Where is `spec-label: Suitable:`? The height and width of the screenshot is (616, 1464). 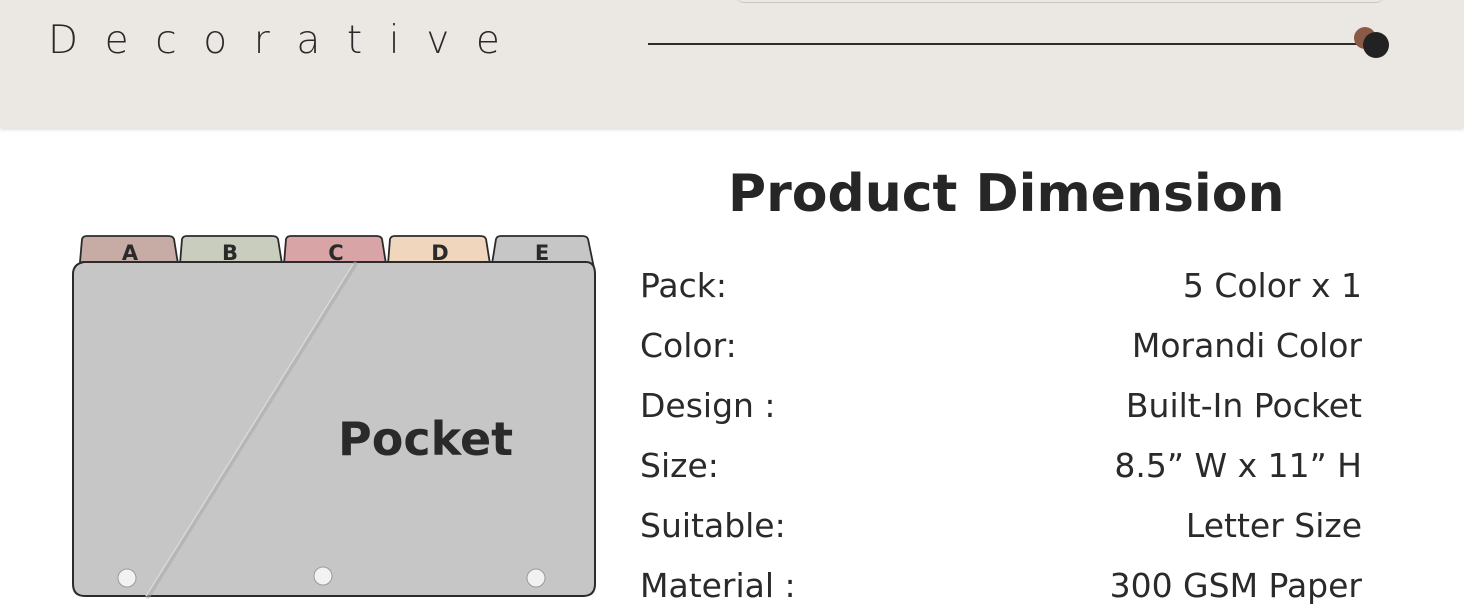
spec-label: Suitable: is located at coordinates (713, 525).